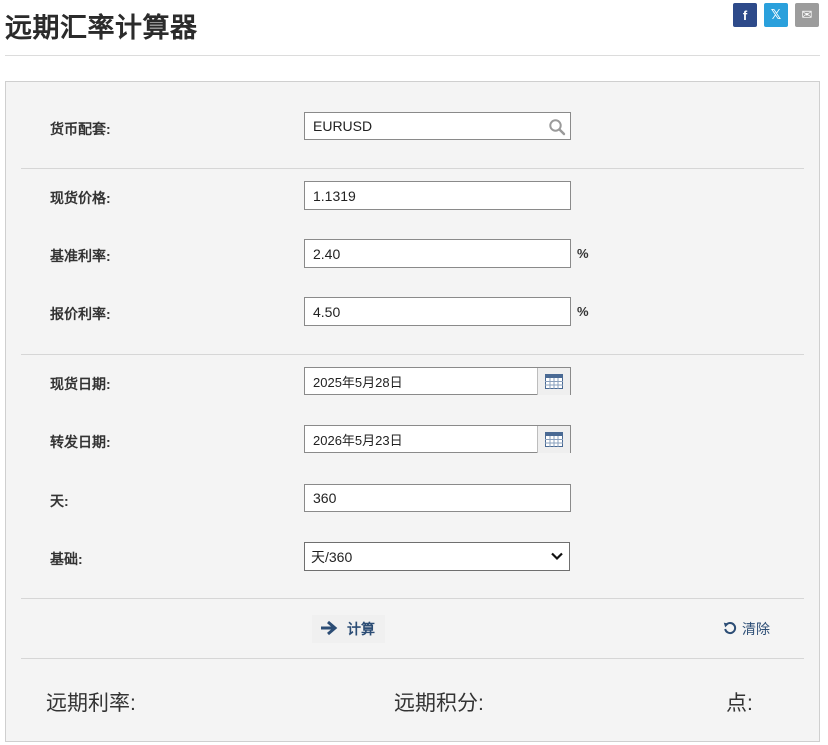  I want to click on facebook-share-icon: f, so click(745, 15).